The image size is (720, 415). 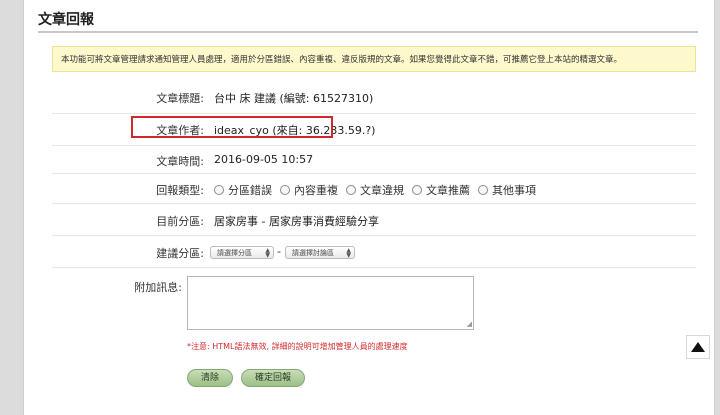 I want to click on radio-other: 其他事項, so click(x=507, y=190).